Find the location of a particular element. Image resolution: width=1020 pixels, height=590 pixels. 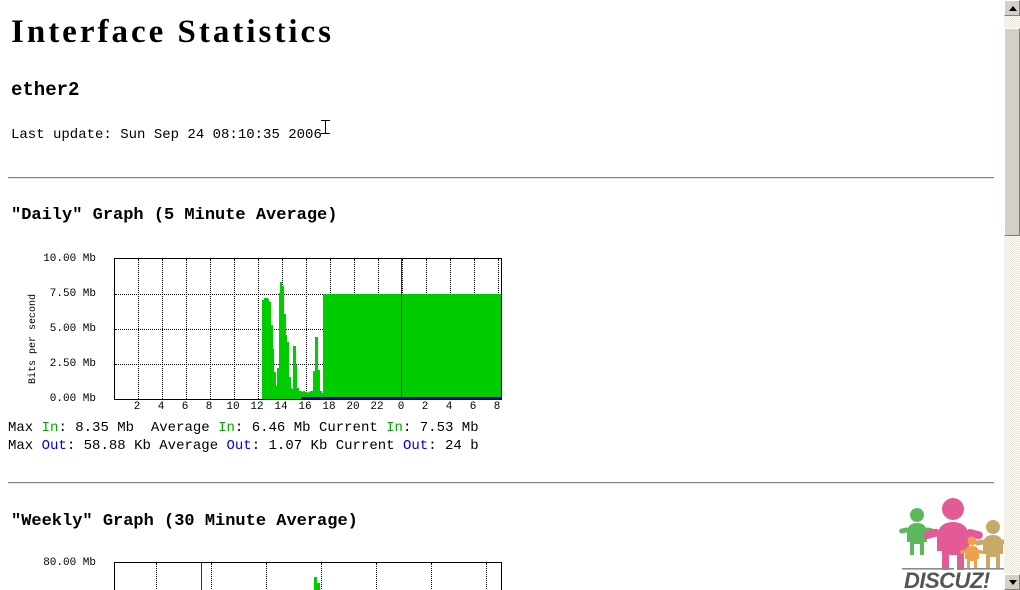

text-cursor-icon is located at coordinates (325, 127).